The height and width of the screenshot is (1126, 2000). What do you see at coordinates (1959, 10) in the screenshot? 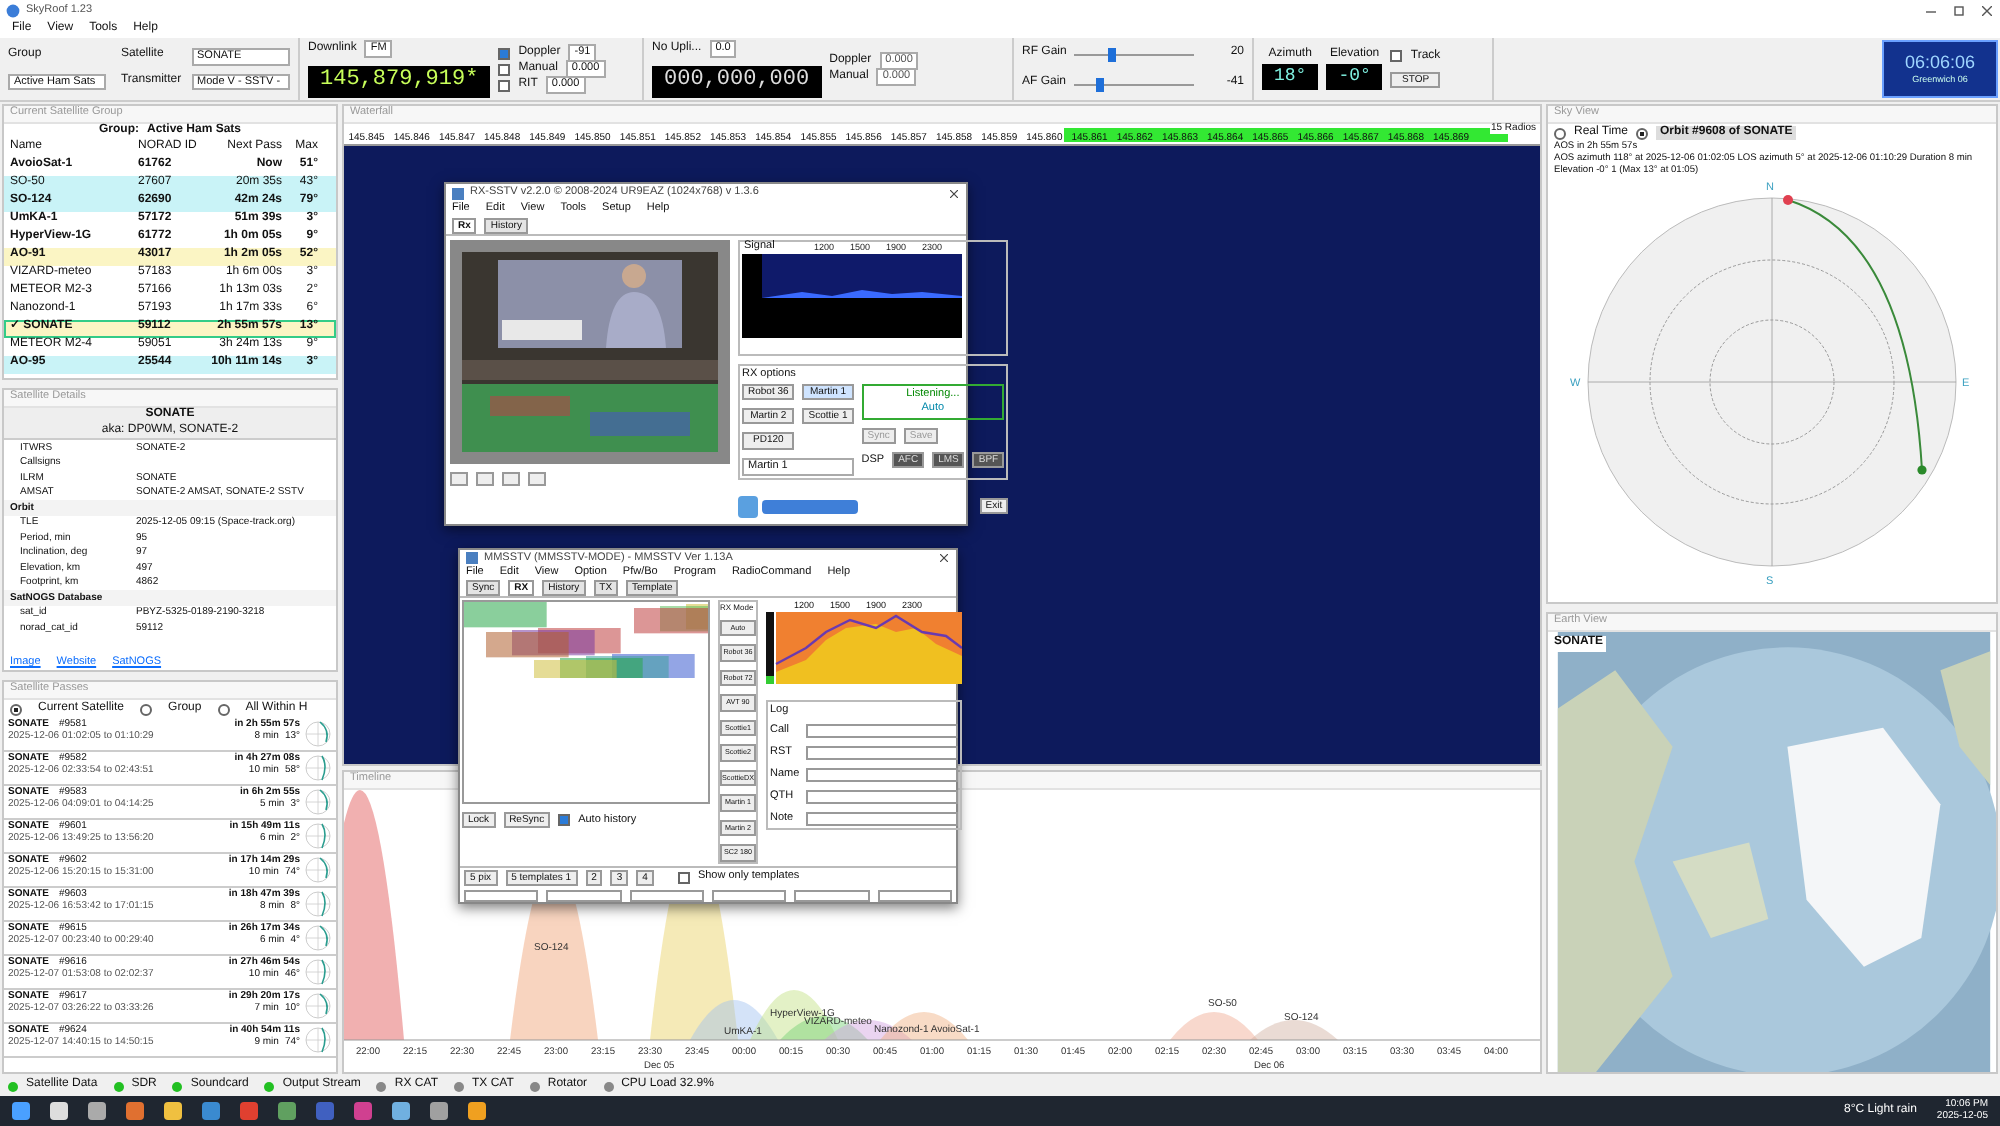
I see `maximize-icon` at bounding box center [1959, 10].